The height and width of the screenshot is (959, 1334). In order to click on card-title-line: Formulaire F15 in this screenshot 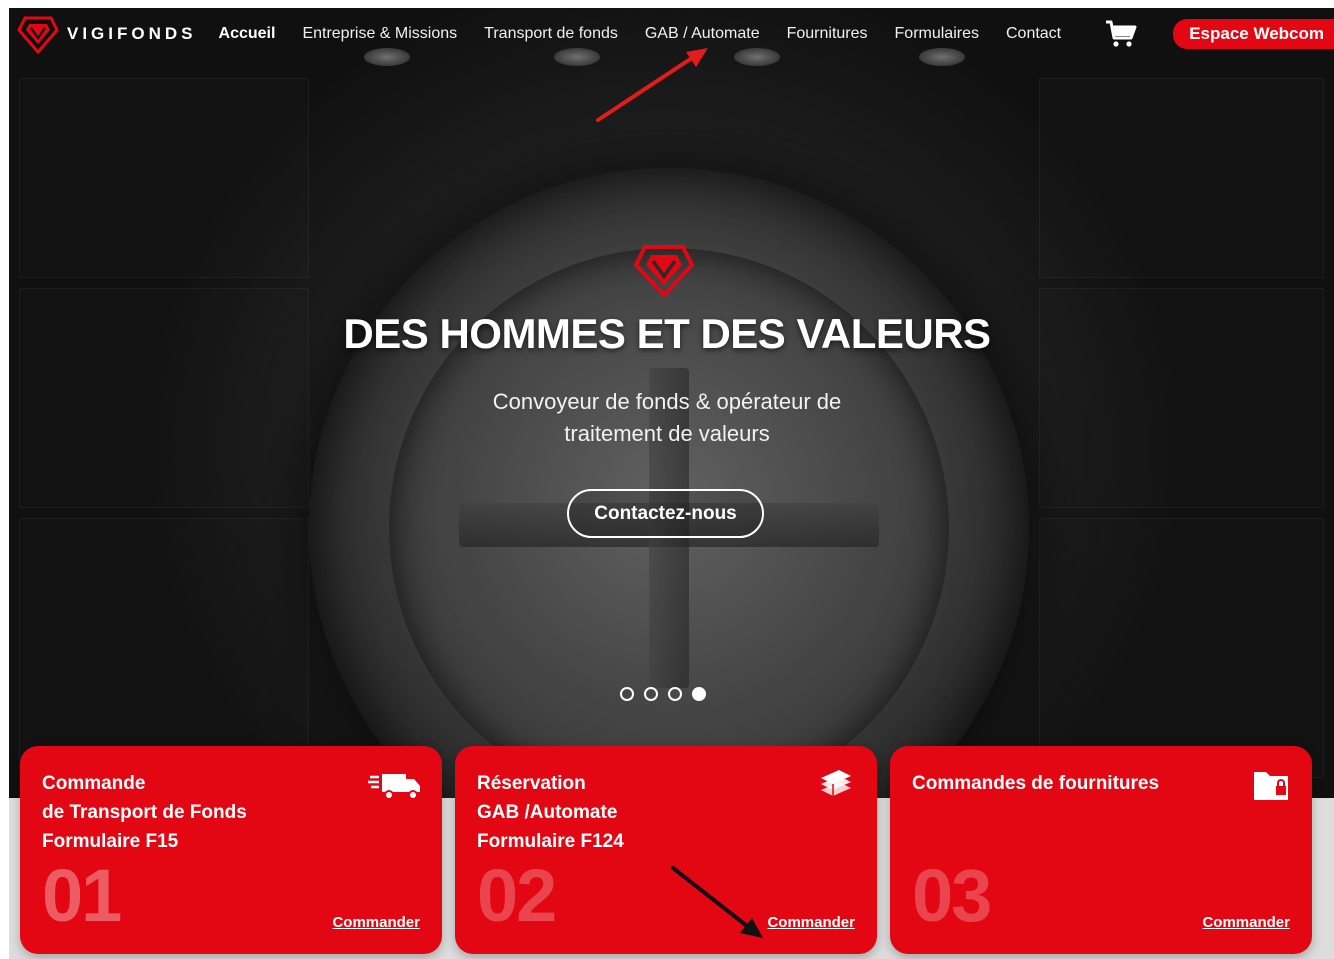, I will do `click(110, 841)`.